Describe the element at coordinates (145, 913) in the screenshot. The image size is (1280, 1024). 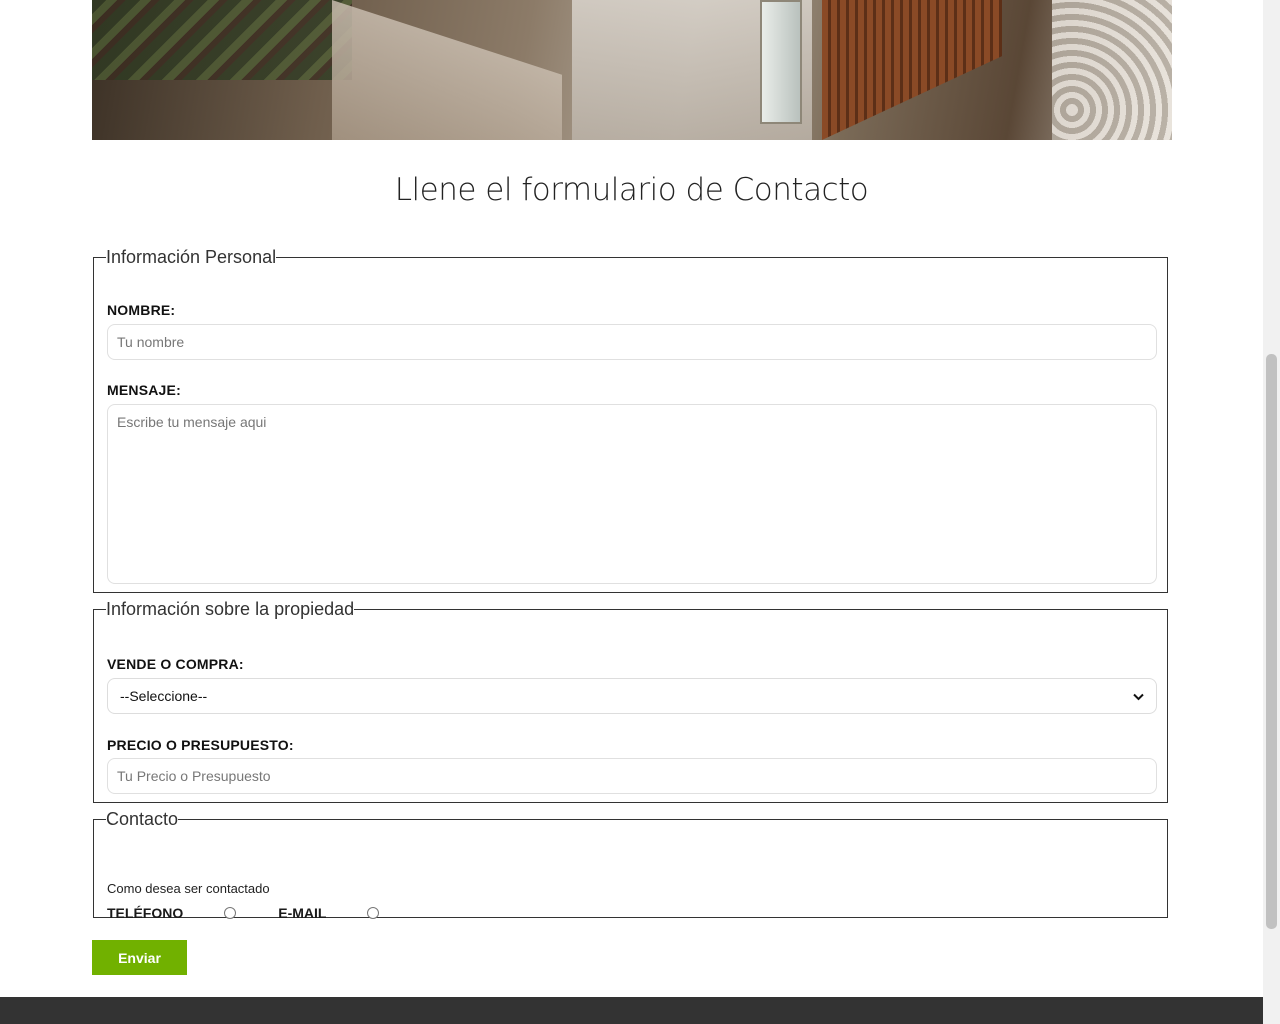
I see `phone-option-label: TELÉFONO` at that location.